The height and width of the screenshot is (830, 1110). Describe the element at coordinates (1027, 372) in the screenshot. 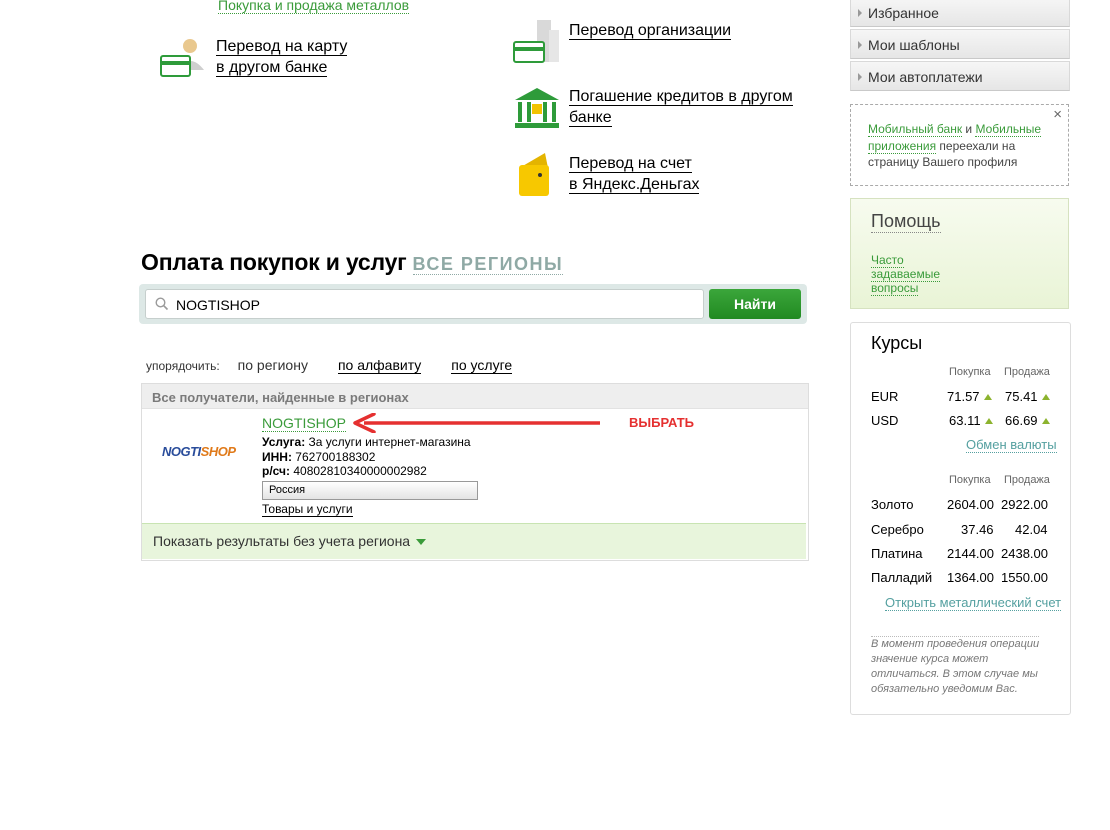

I see `sell-header: Продажа` at that location.